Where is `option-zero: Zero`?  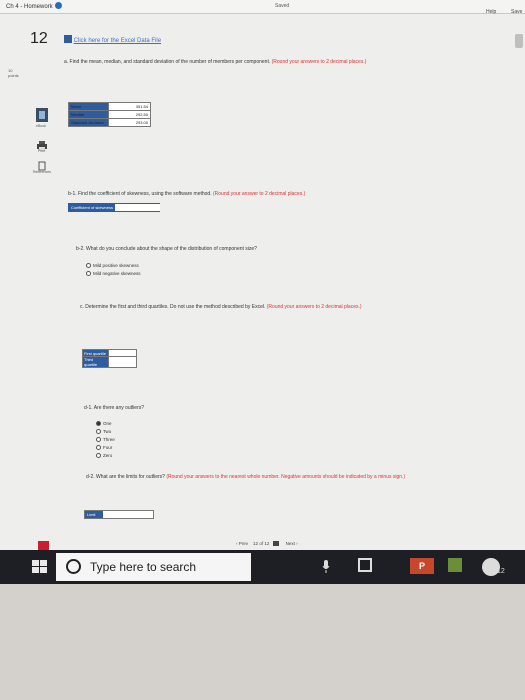 option-zero: Zero is located at coordinates (104, 455).